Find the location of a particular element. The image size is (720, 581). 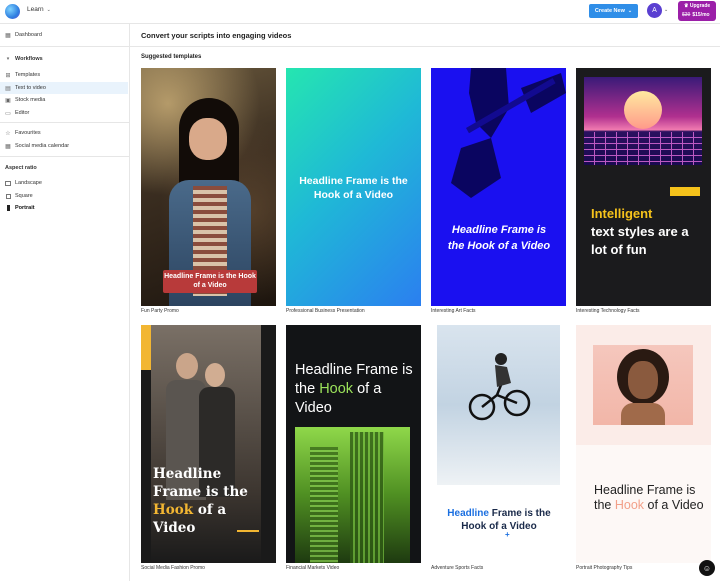

create-new-button: Create New ⌄ is located at coordinates (613, 11).